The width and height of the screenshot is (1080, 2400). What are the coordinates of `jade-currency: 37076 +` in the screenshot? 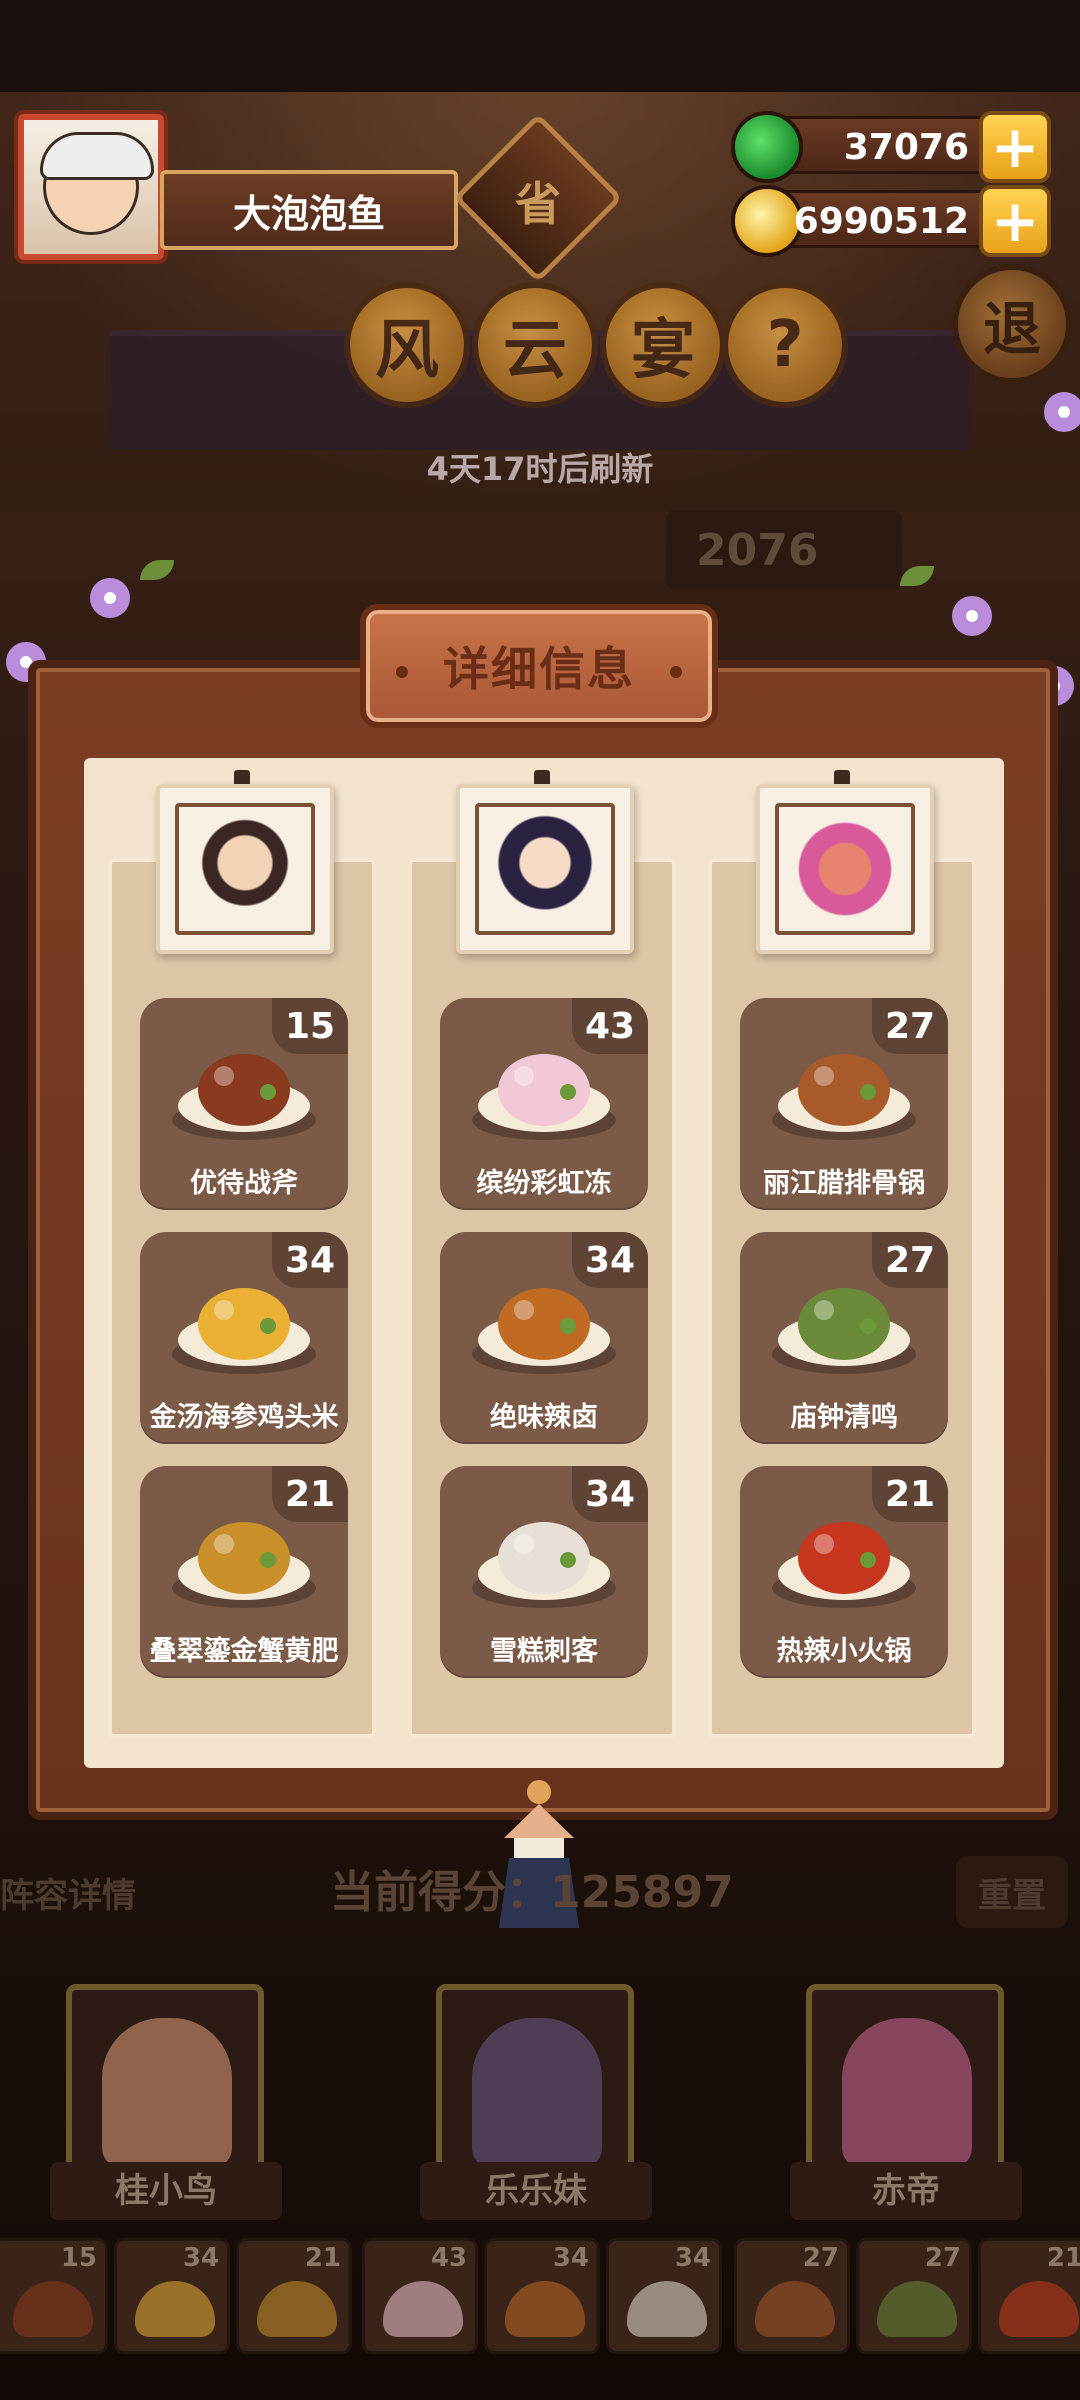 It's located at (891, 147).